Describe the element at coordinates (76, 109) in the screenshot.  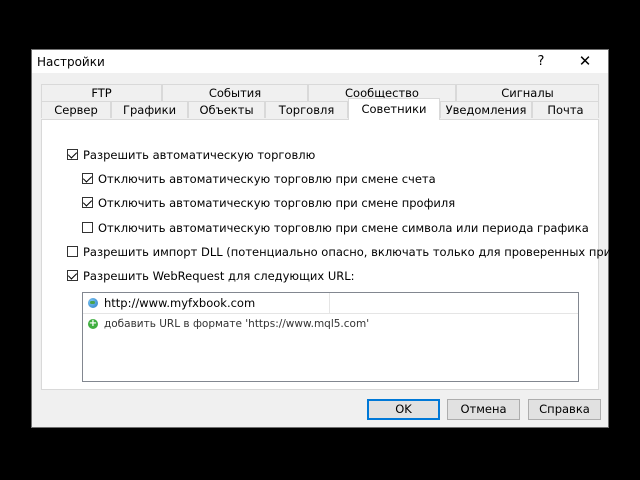
I see `tab-server: Сервер` at that location.